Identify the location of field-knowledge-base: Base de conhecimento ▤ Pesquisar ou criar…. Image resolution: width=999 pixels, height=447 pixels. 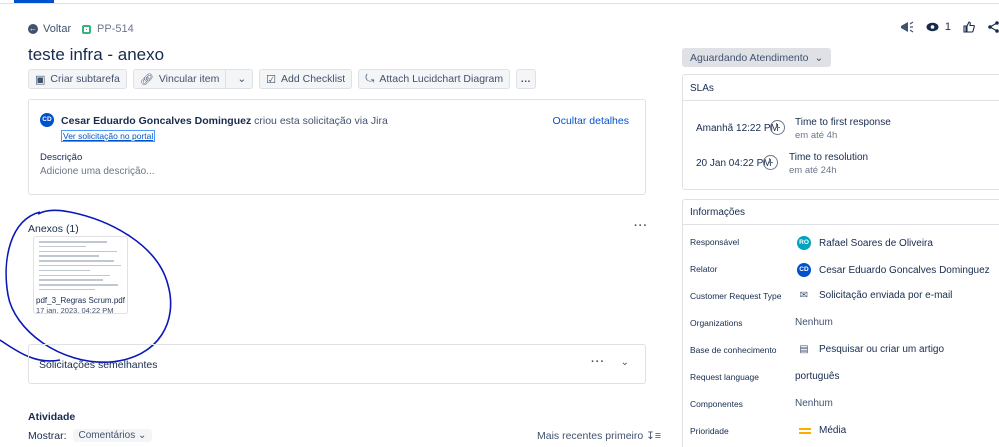
(841, 350).